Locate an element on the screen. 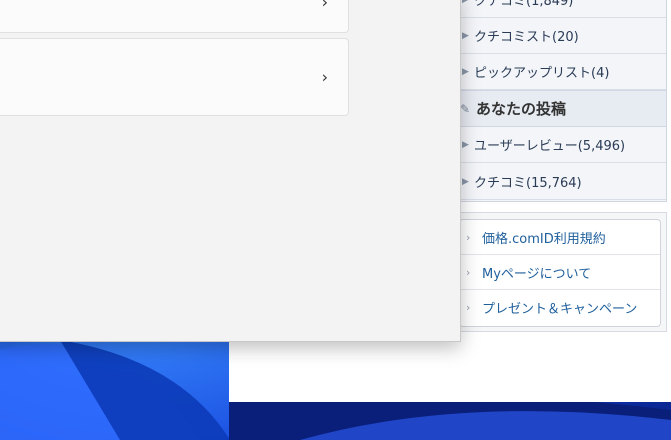 Image resolution: width=671 pixels, height=440 pixels. link-label: プレゼント＆キャンペーン is located at coordinates (560, 309).